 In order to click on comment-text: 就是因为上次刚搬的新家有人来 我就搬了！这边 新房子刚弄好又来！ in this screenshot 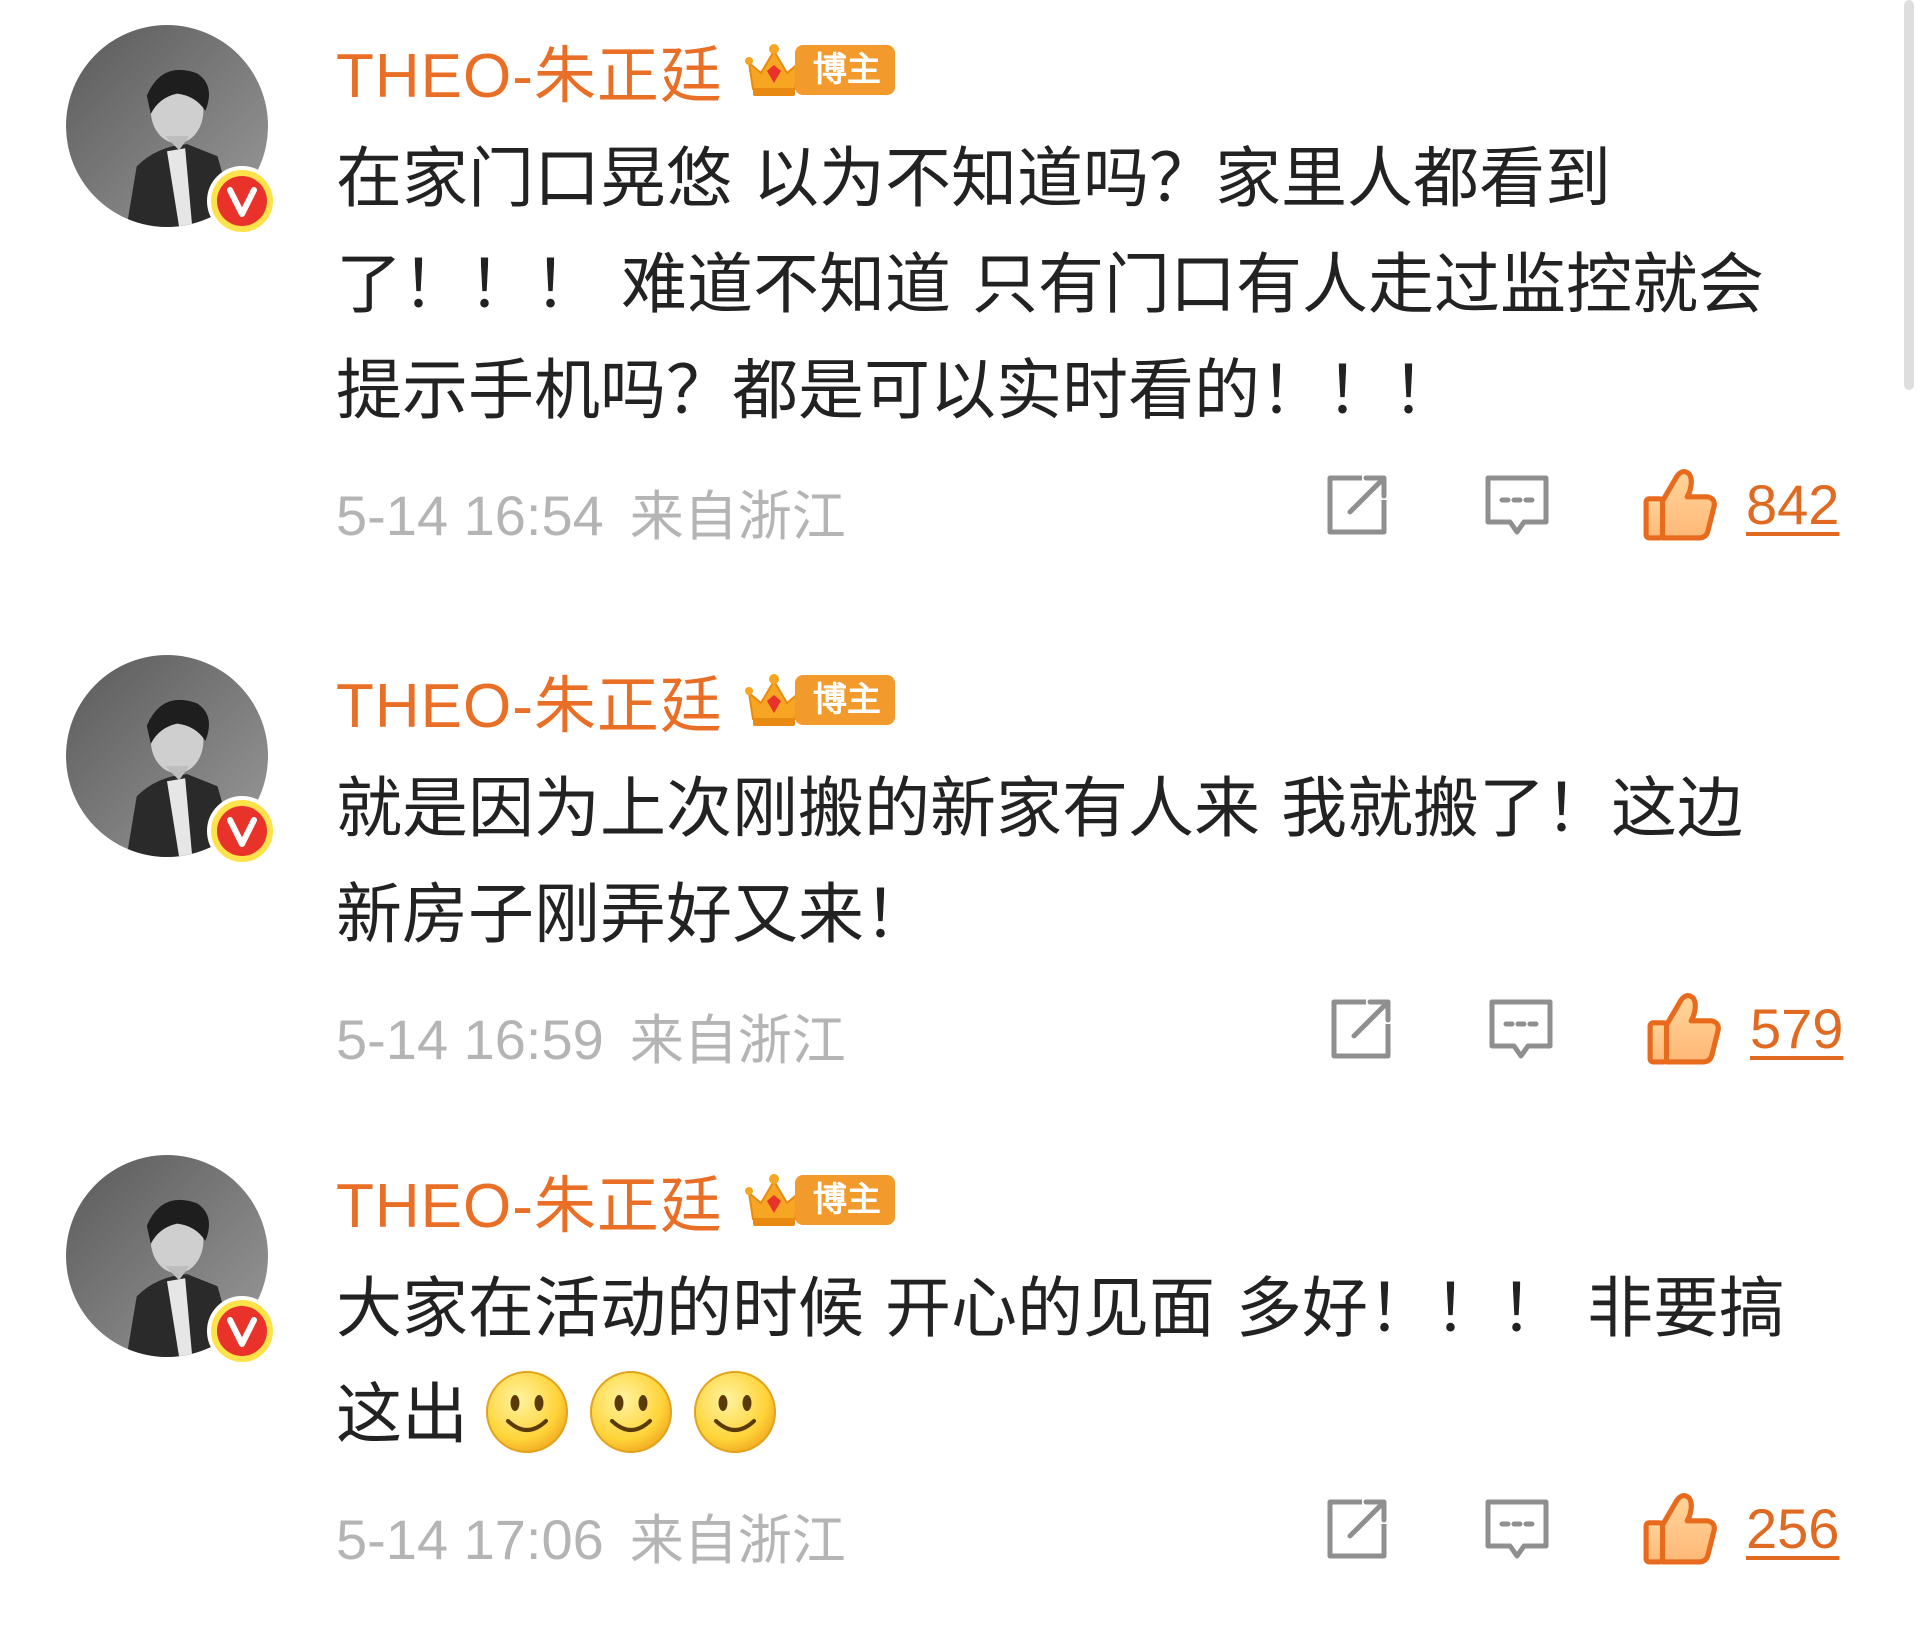, I will do `click(1096, 862)`.